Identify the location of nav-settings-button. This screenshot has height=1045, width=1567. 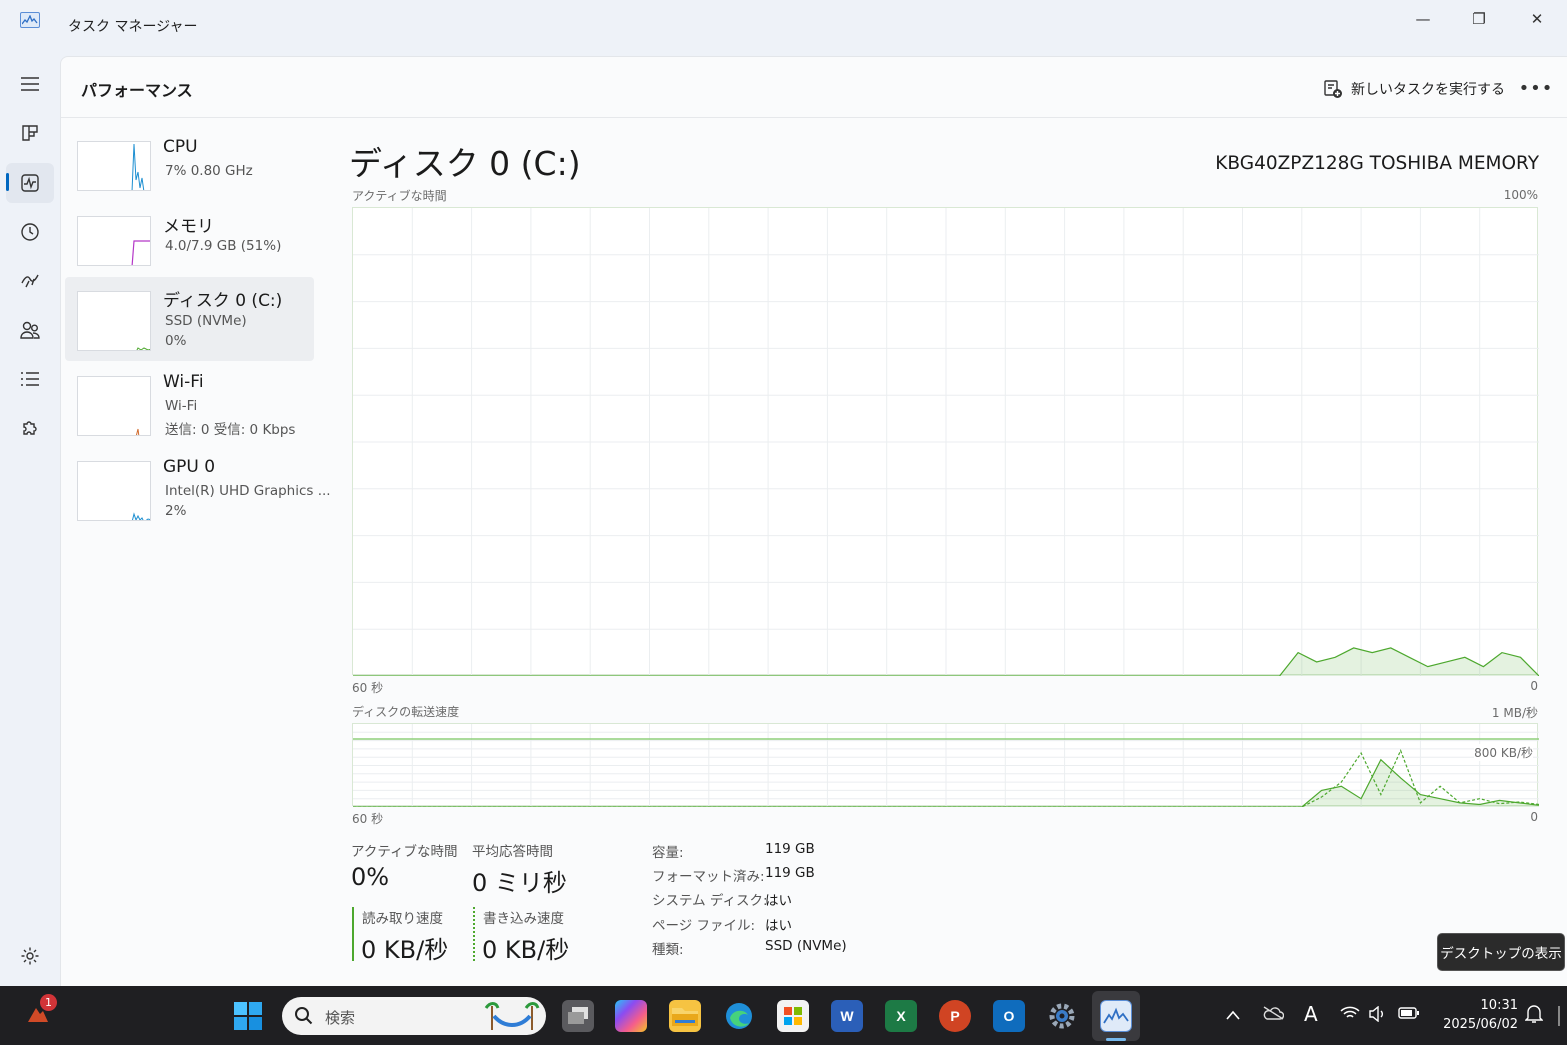
(30, 956).